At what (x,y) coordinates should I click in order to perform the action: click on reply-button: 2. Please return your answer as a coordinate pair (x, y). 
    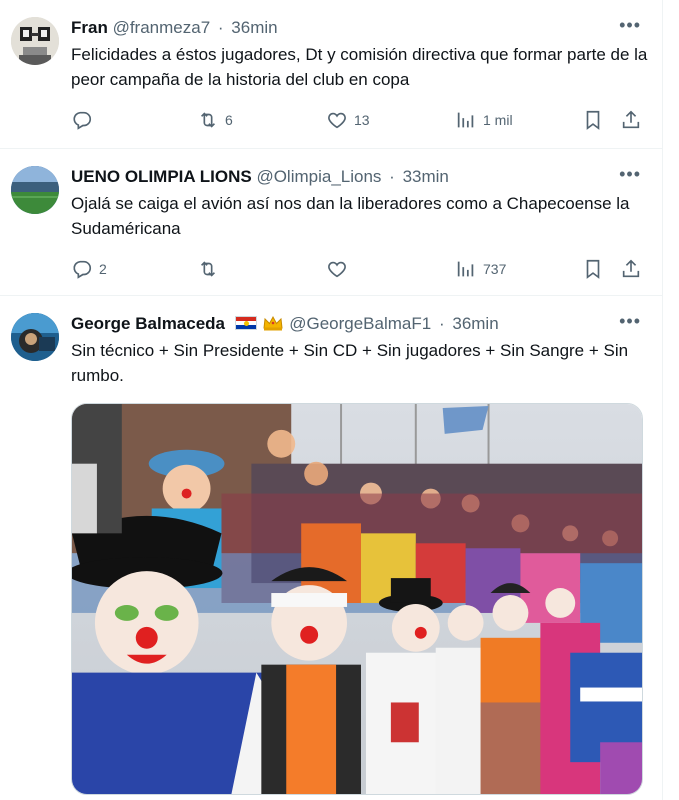
    Looking at the image, I should click on (89, 269).